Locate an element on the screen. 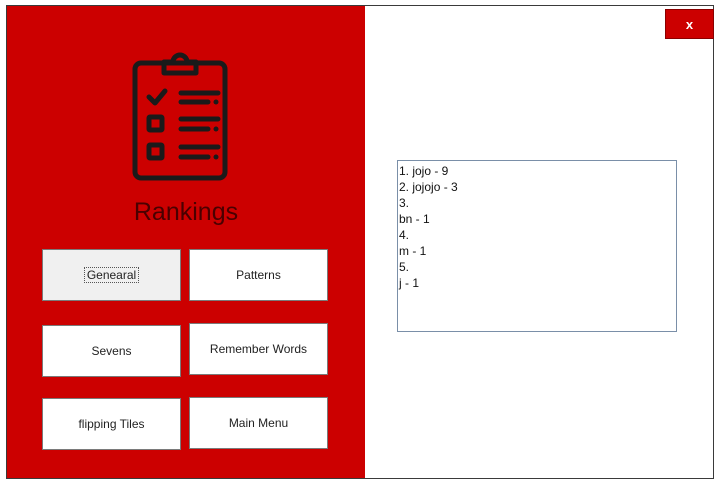 This screenshot has height=485, width=720. list-item: 2. jojojo - 3 is located at coordinates (428, 187).